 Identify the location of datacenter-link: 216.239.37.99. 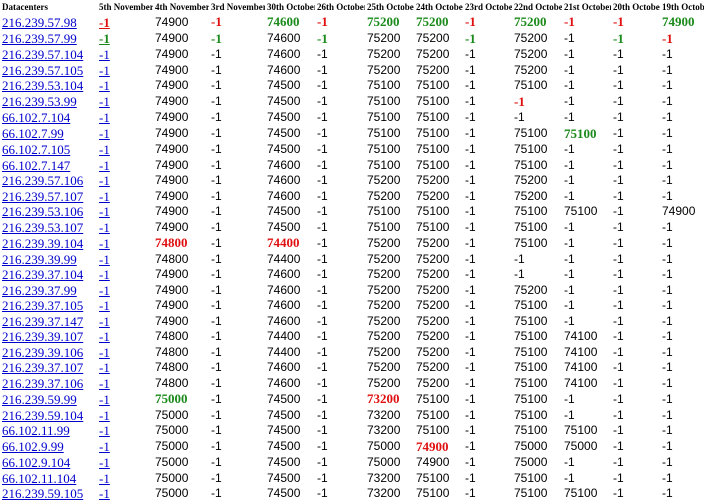
(39, 290).